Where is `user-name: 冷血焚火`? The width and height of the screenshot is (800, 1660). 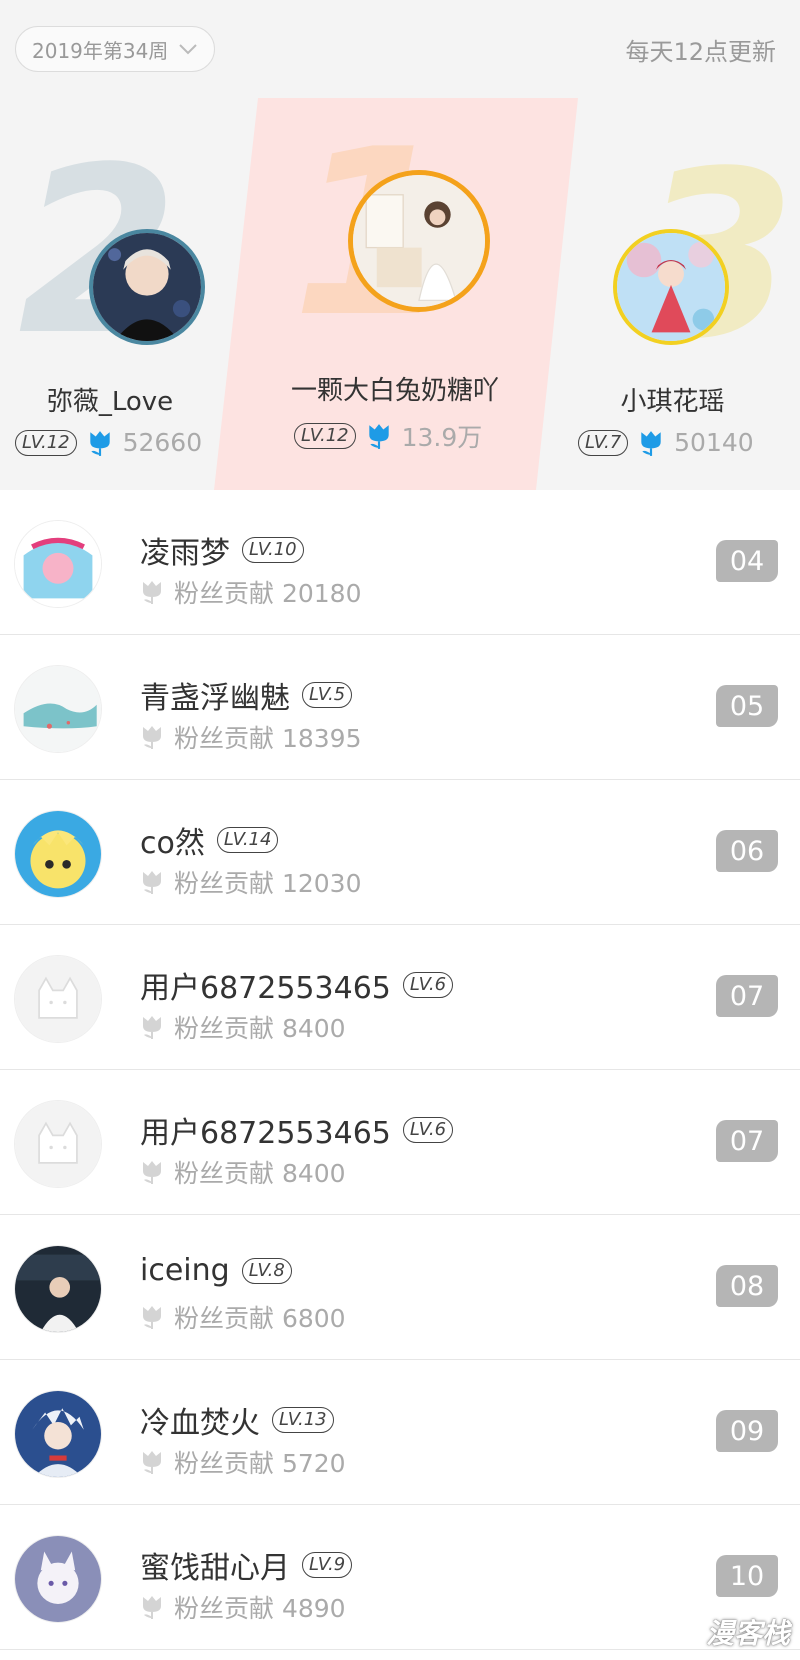 user-name: 冷血焚火 is located at coordinates (200, 1420).